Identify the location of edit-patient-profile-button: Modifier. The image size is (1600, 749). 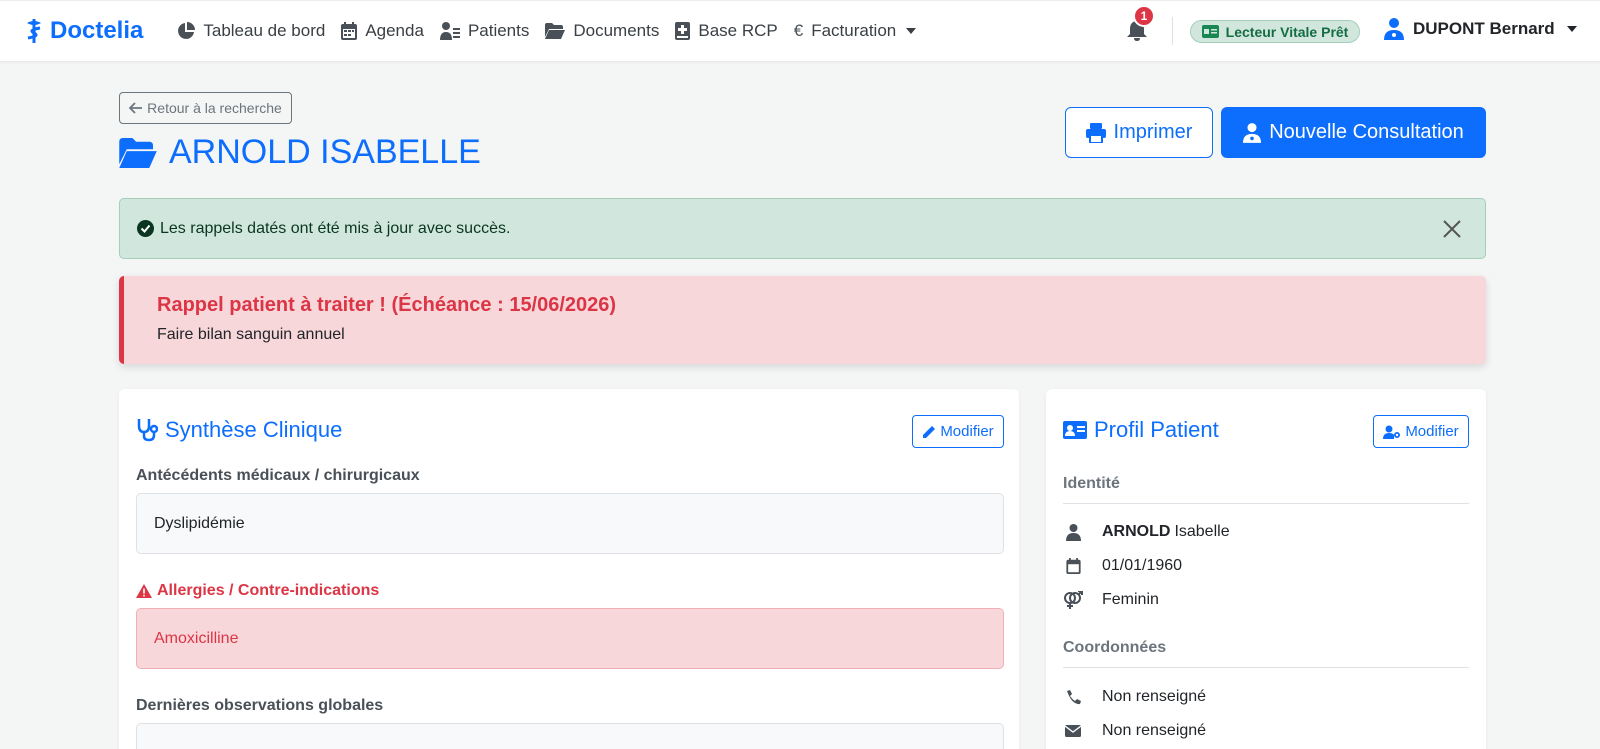
(1421, 431).